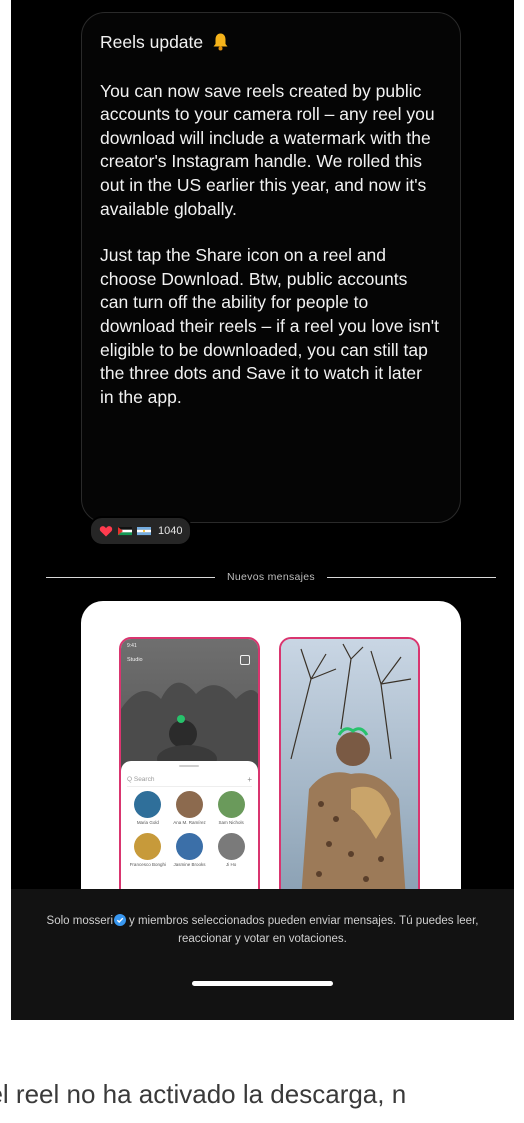 The width and height of the screenshot is (524, 1123). What do you see at coordinates (132, 646) in the screenshot?
I see `status-time: 9:41` at bounding box center [132, 646].